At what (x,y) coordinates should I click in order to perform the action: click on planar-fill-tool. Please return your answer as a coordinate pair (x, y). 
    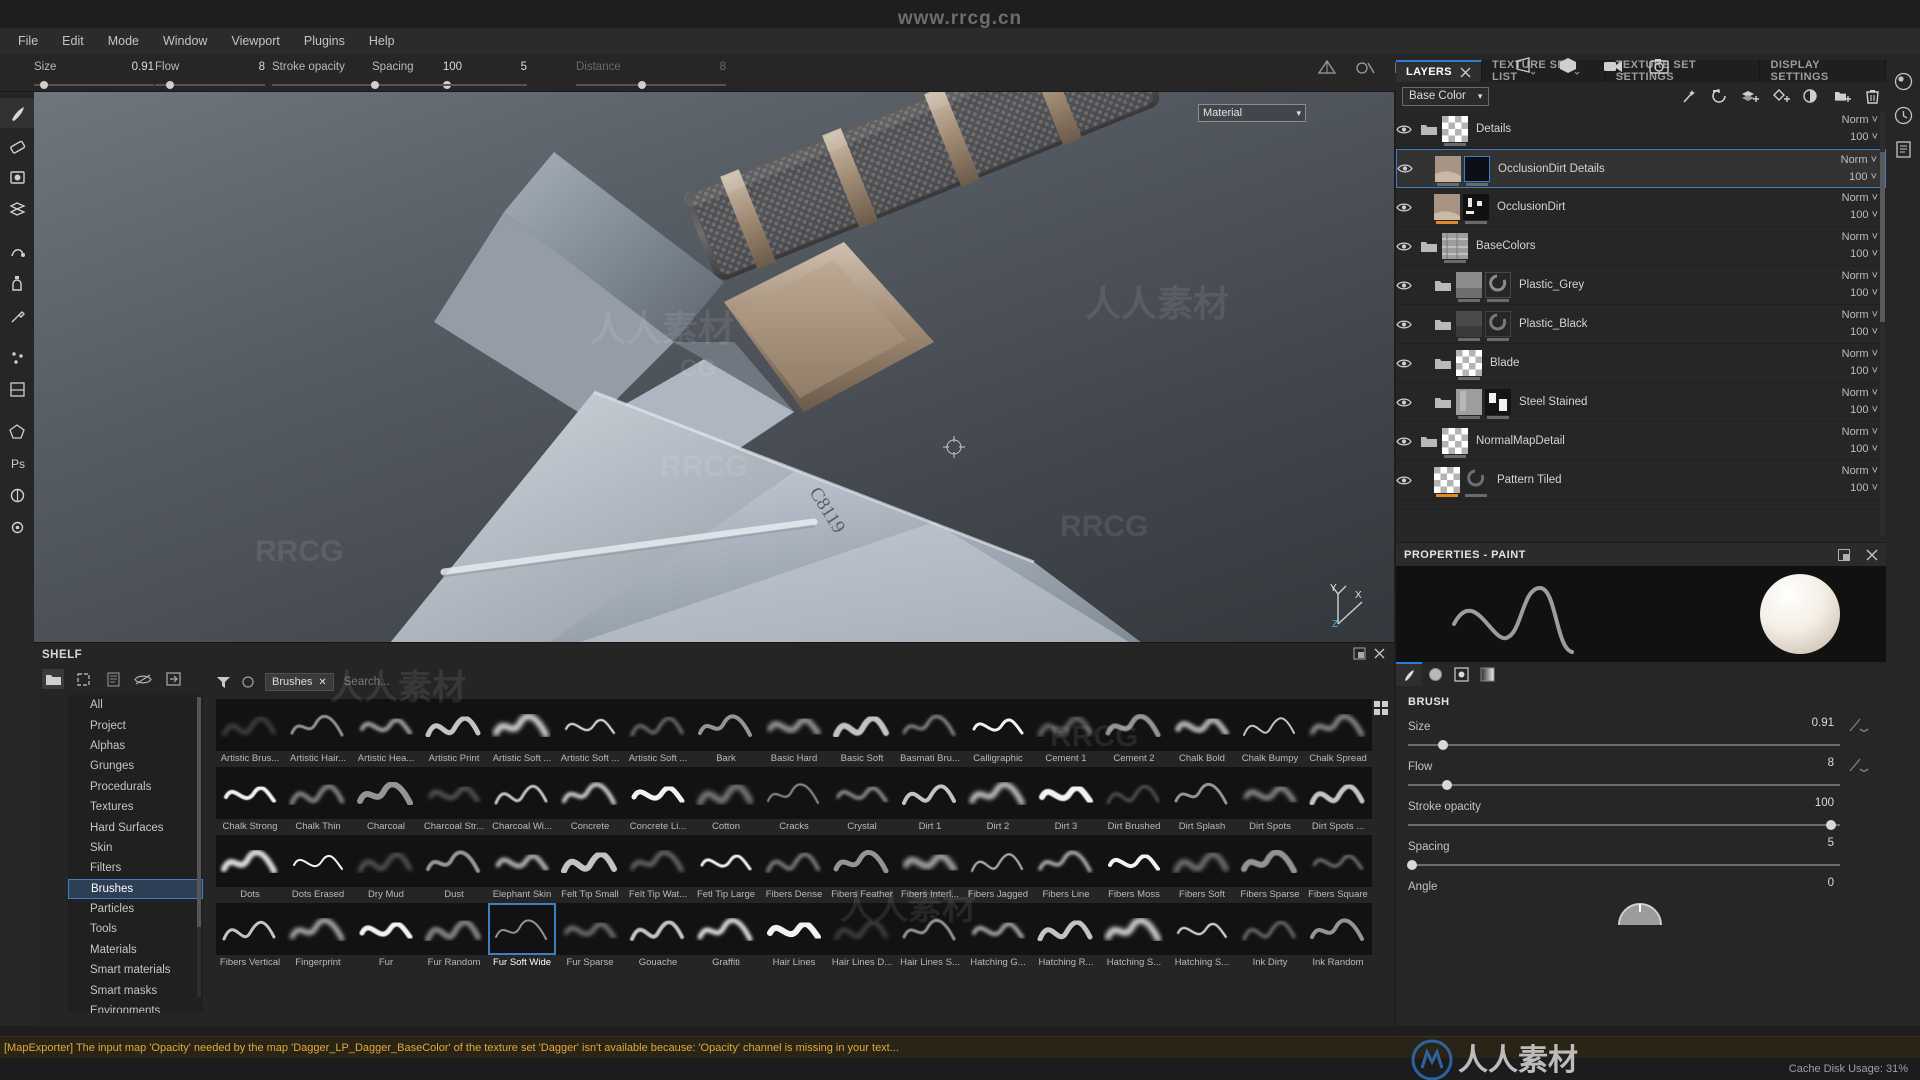
    Looking at the image, I should click on (17, 389).